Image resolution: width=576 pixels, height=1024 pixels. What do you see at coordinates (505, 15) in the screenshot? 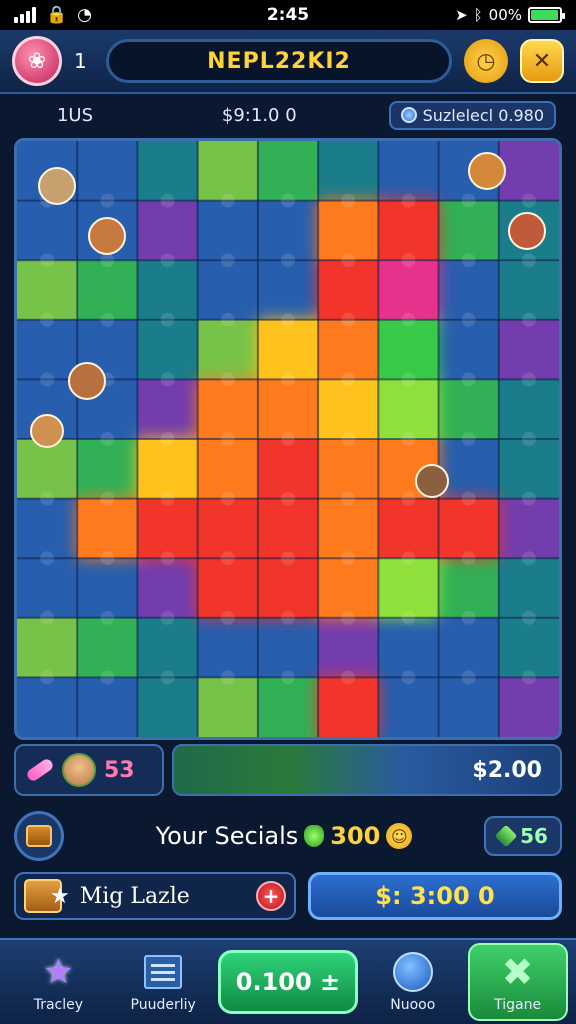
I see `battery-percent: 00%` at bounding box center [505, 15].